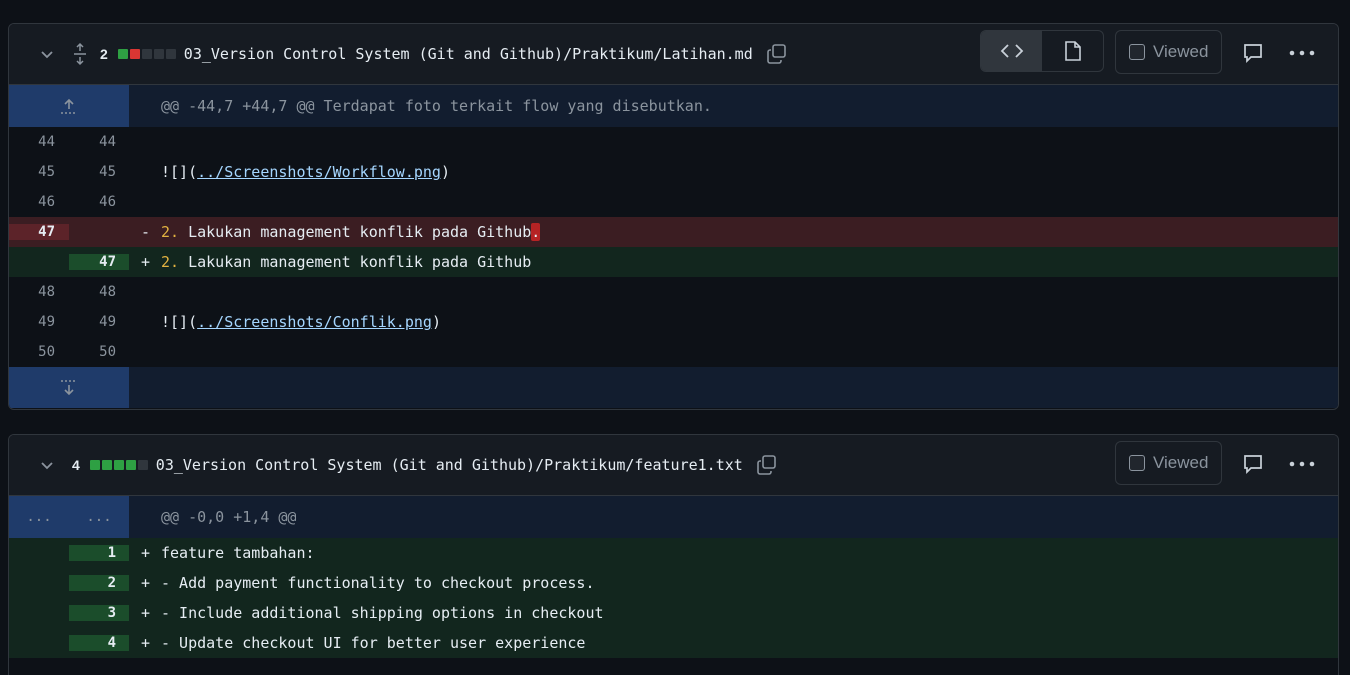 Image resolution: width=1350 pixels, height=675 pixels. Describe the element at coordinates (39, 202) in the screenshot. I see `old-line-number: 46` at that location.